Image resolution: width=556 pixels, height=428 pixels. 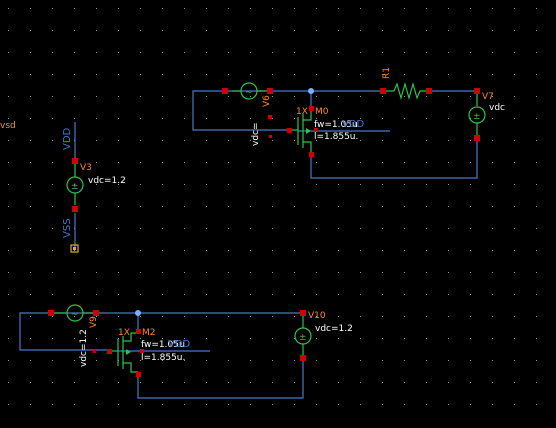 I want to click on vss-terminal-dot, so click(x=74, y=248).